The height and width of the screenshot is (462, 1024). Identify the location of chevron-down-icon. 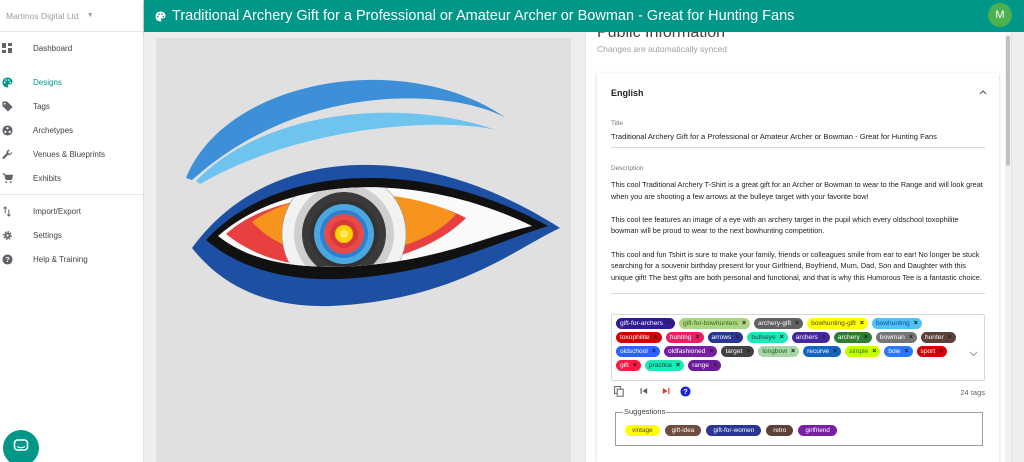
(973, 353).